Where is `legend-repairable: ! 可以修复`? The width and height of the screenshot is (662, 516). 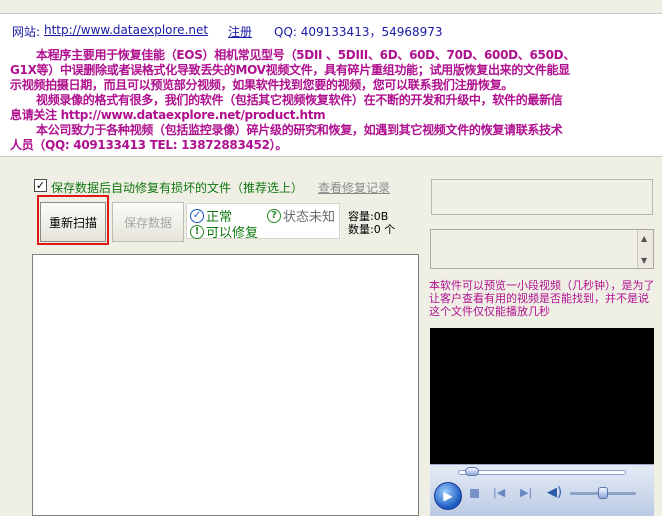 legend-repairable: ! 可以修复 is located at coordinates (224, 231).